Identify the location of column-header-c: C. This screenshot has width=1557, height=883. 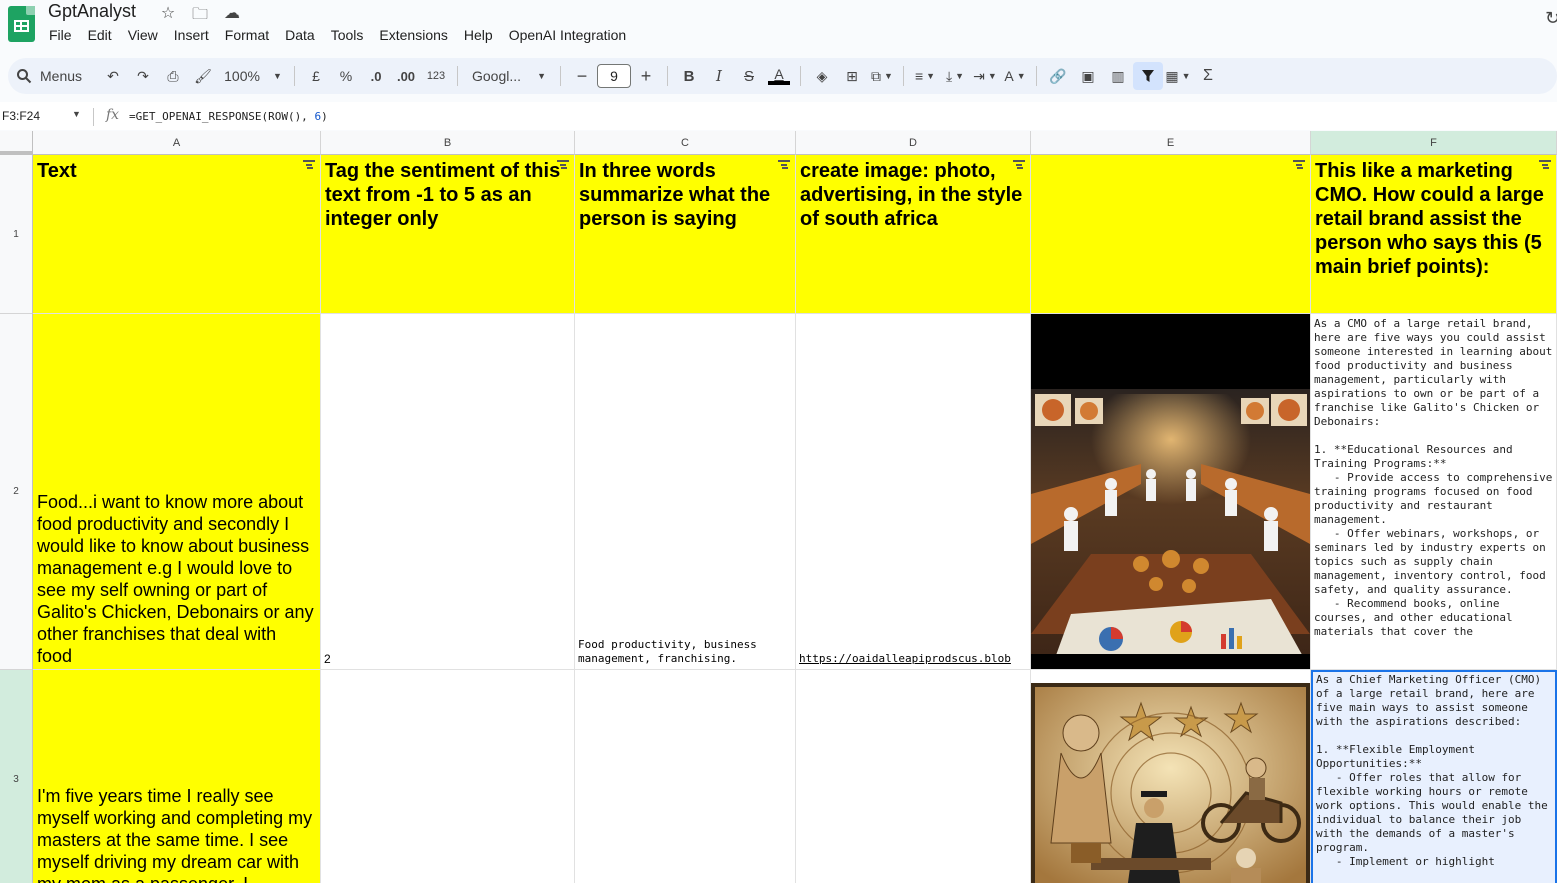
(685, 143).